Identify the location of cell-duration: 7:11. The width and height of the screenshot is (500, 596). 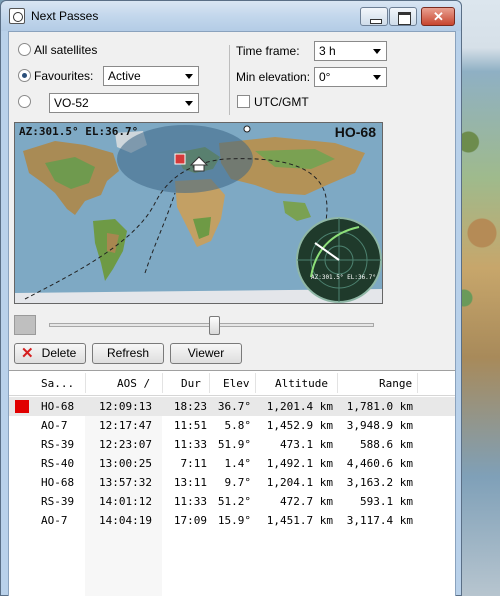
(194, 463).